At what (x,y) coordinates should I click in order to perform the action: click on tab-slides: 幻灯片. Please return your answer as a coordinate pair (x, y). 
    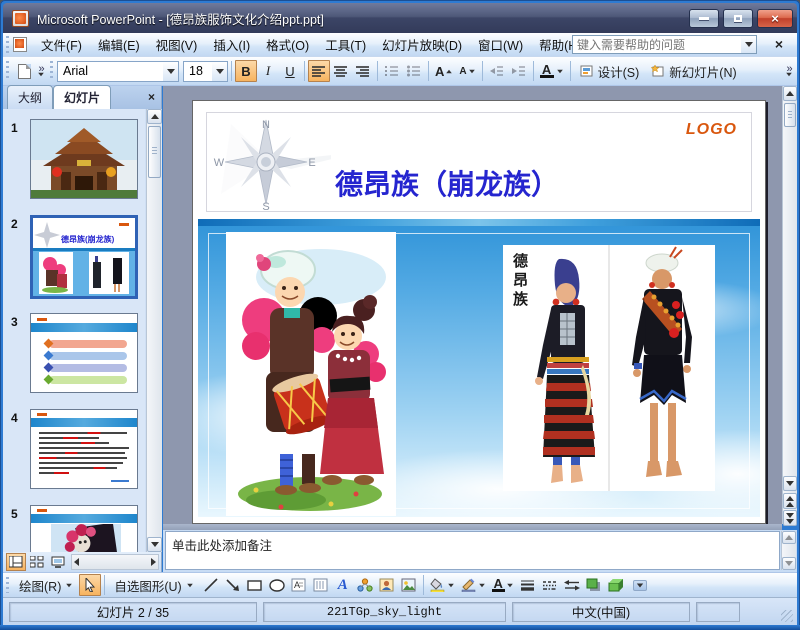
    Looking at the image, I should click on (82, 97).